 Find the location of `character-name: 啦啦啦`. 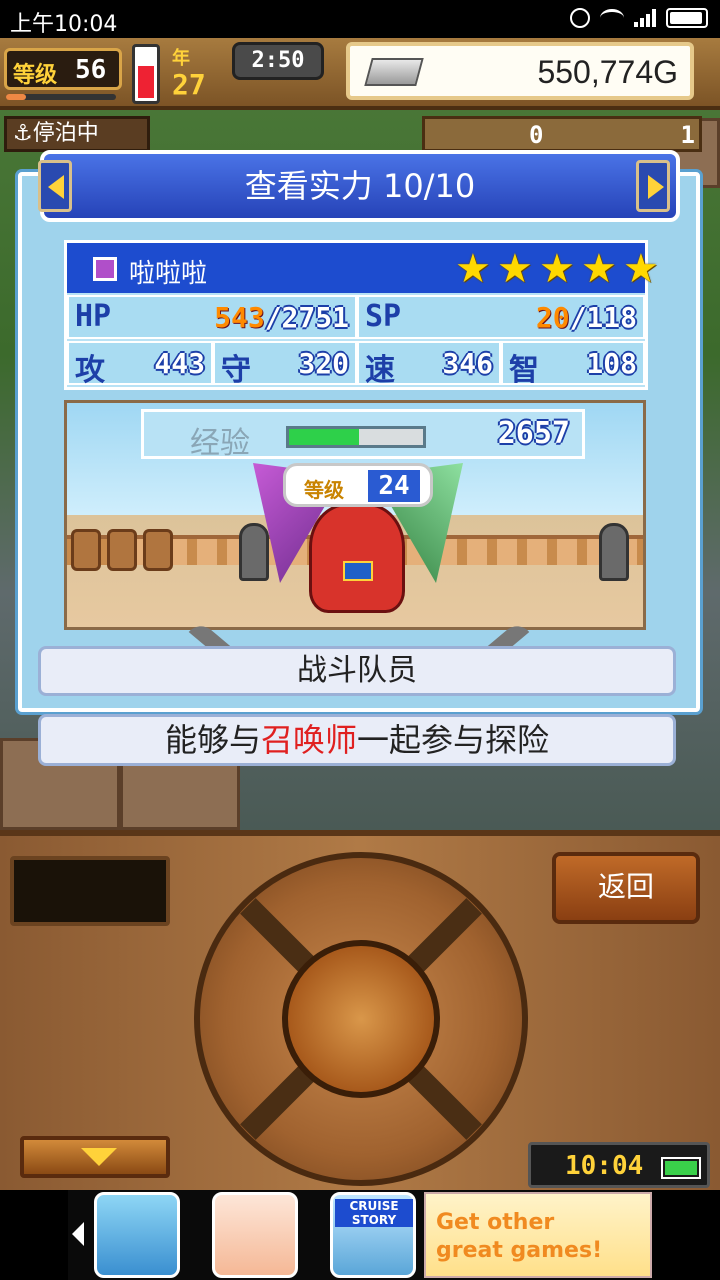

character-name: 啦啦啦 is located at coordinates (168, 274).